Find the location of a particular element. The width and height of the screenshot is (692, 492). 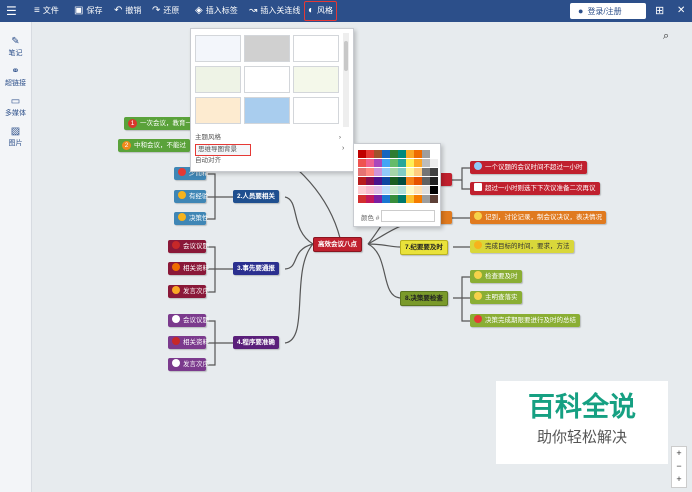

branch-3-item-3: 发言次序 is located at coordinates (188, 291).